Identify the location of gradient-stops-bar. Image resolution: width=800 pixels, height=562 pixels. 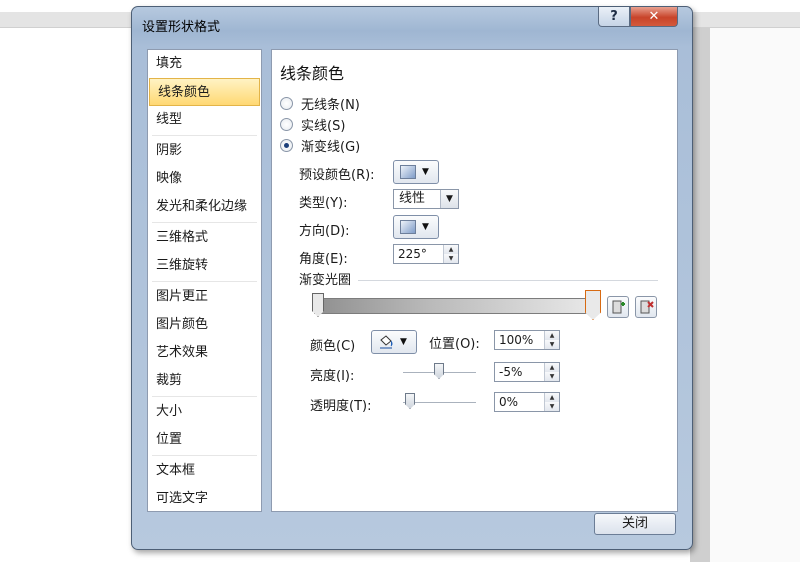
(455, 306).